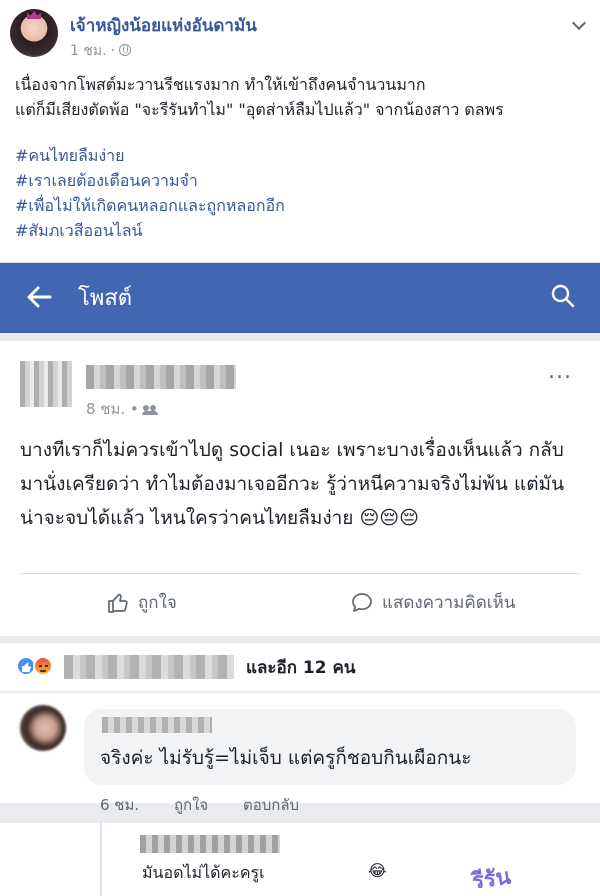  I want to click on author-name: เจ้าหญิงน้อยแห่งอันดามัน, so click(163, 25).